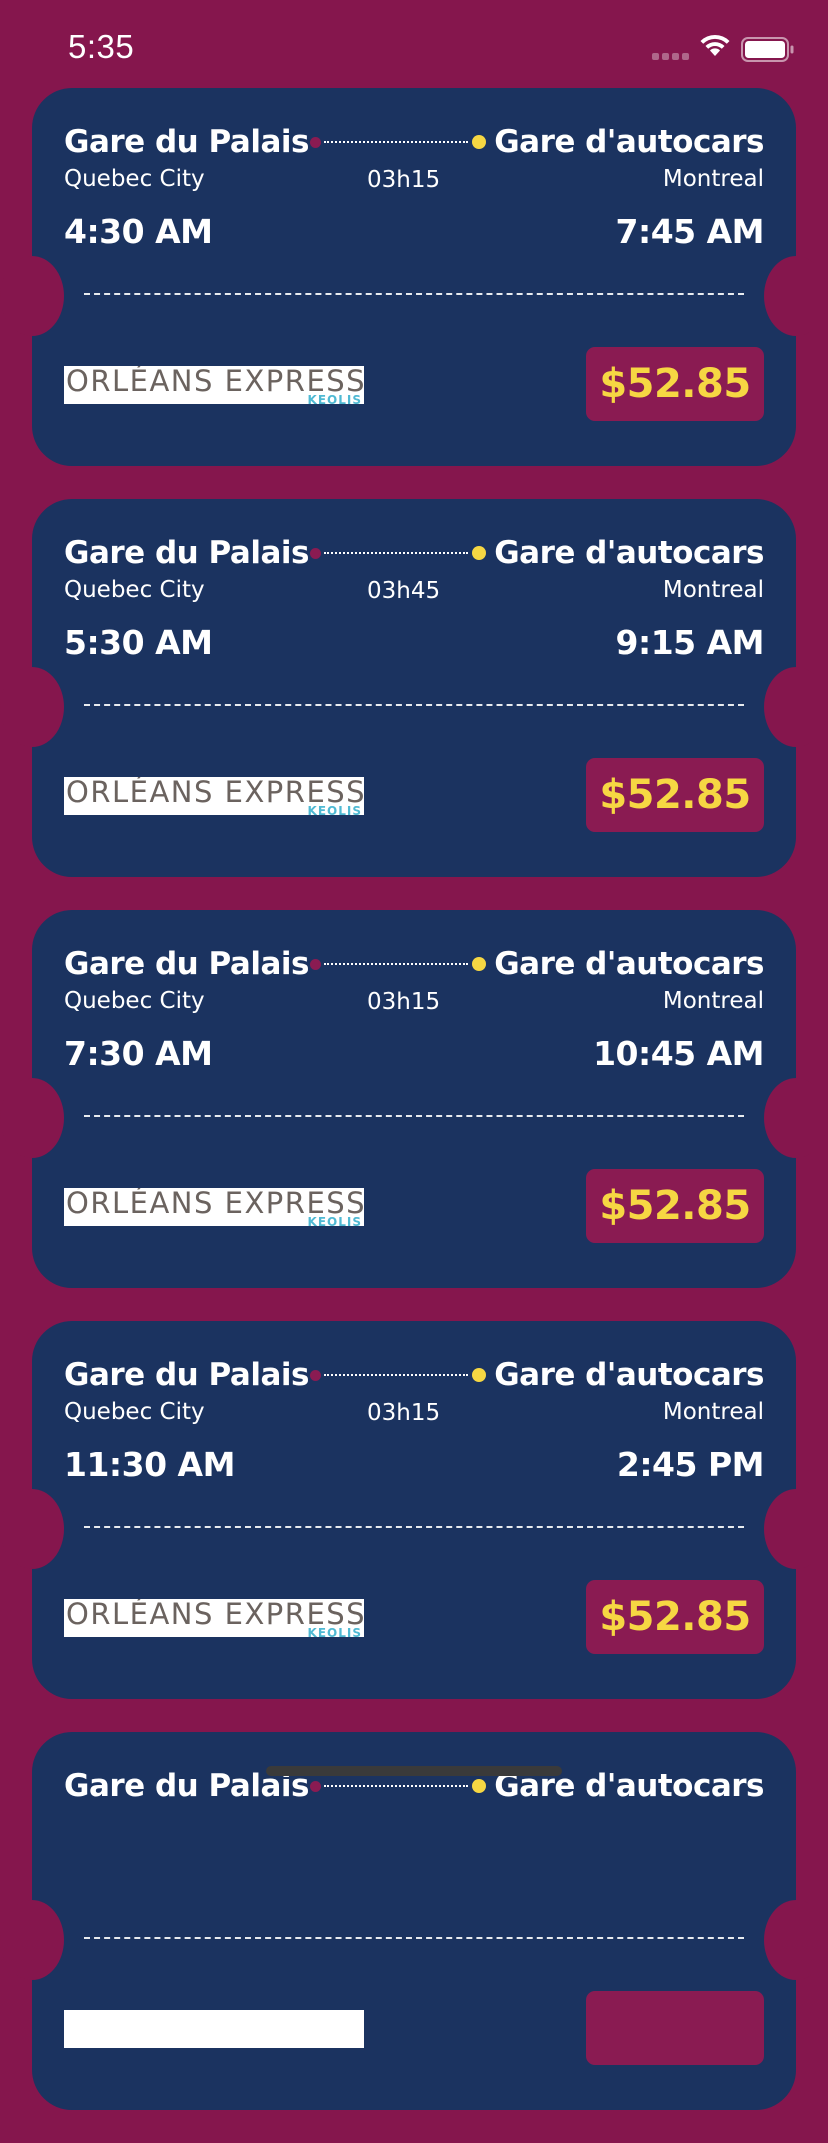  I want to click on departure-time: 5:30 AM, so click(138, 642).